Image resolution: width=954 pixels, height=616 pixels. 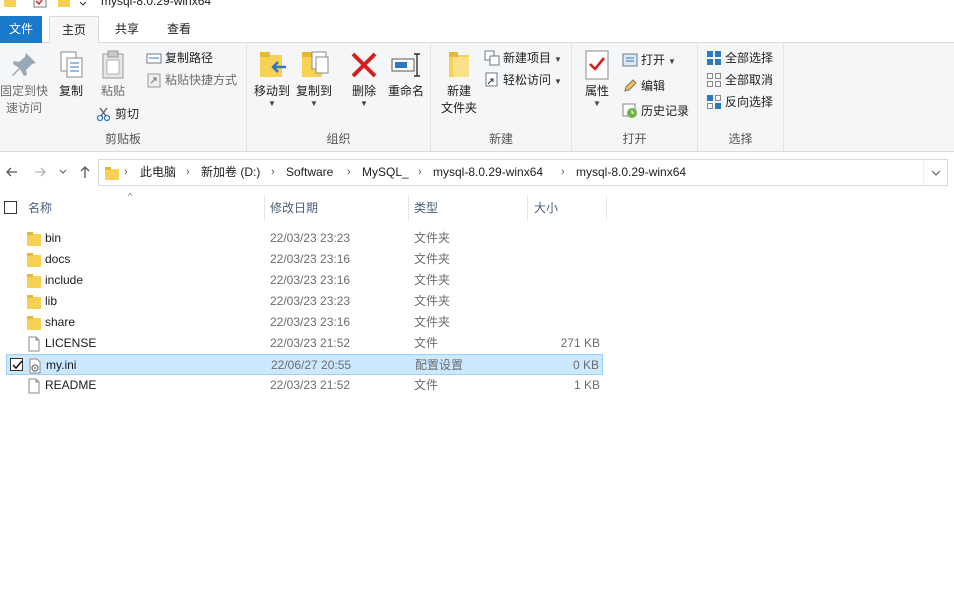 I want to click on paste-shortcut-label: 粘贴快捷方式, so click(x=201, y=80).